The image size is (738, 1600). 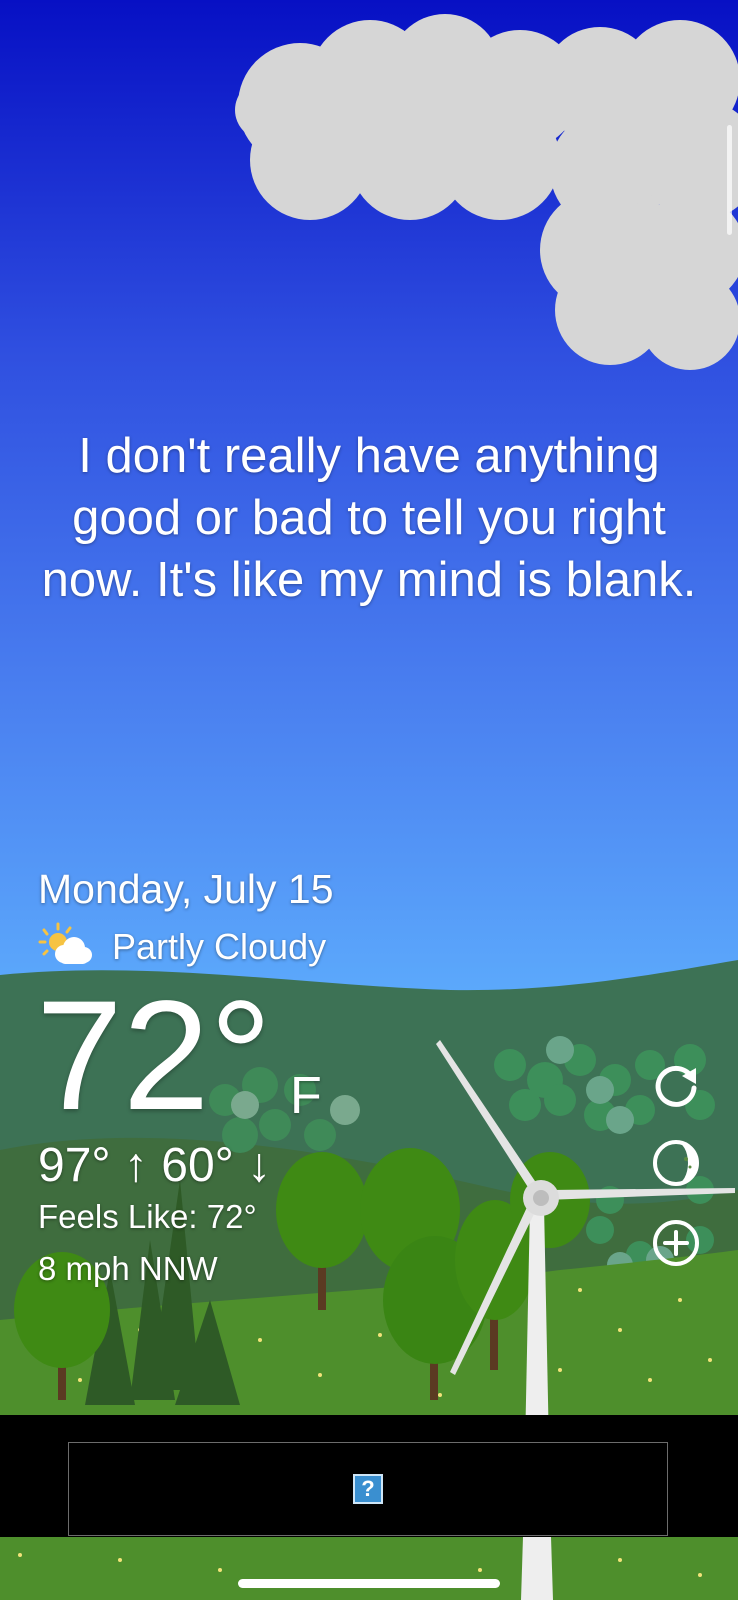 I want to click on broken-image-icon: ?, so click(x=368, y=1489).